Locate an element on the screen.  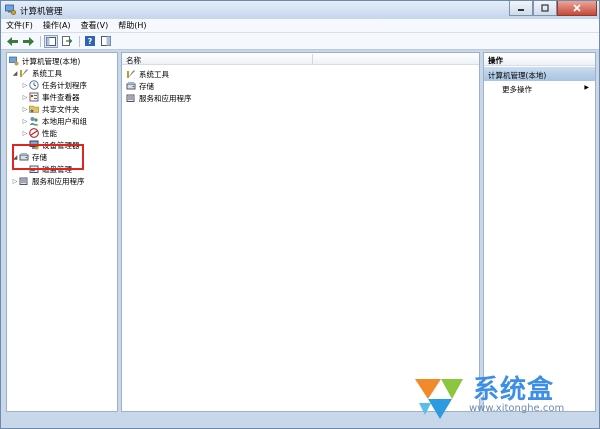
tree-item-services-apps: ▷ 服务和应用程序 is located at coordinates (48, 181).